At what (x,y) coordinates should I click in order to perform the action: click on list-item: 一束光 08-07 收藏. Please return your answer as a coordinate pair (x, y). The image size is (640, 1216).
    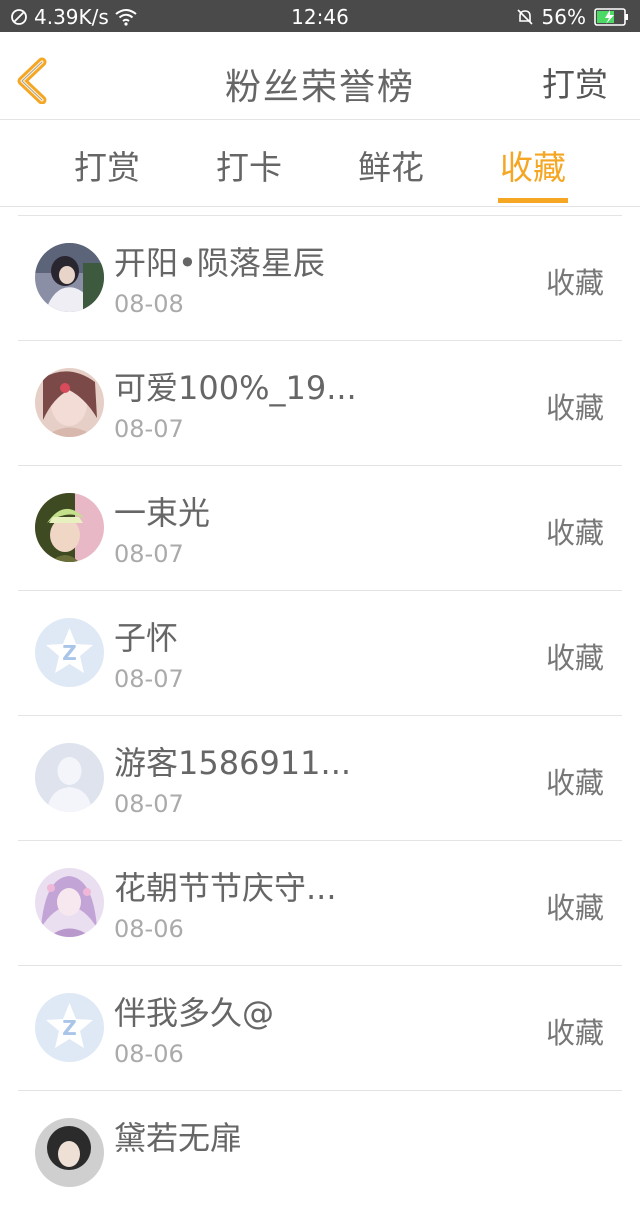
    Looking at the image, I should click on (320, 528).